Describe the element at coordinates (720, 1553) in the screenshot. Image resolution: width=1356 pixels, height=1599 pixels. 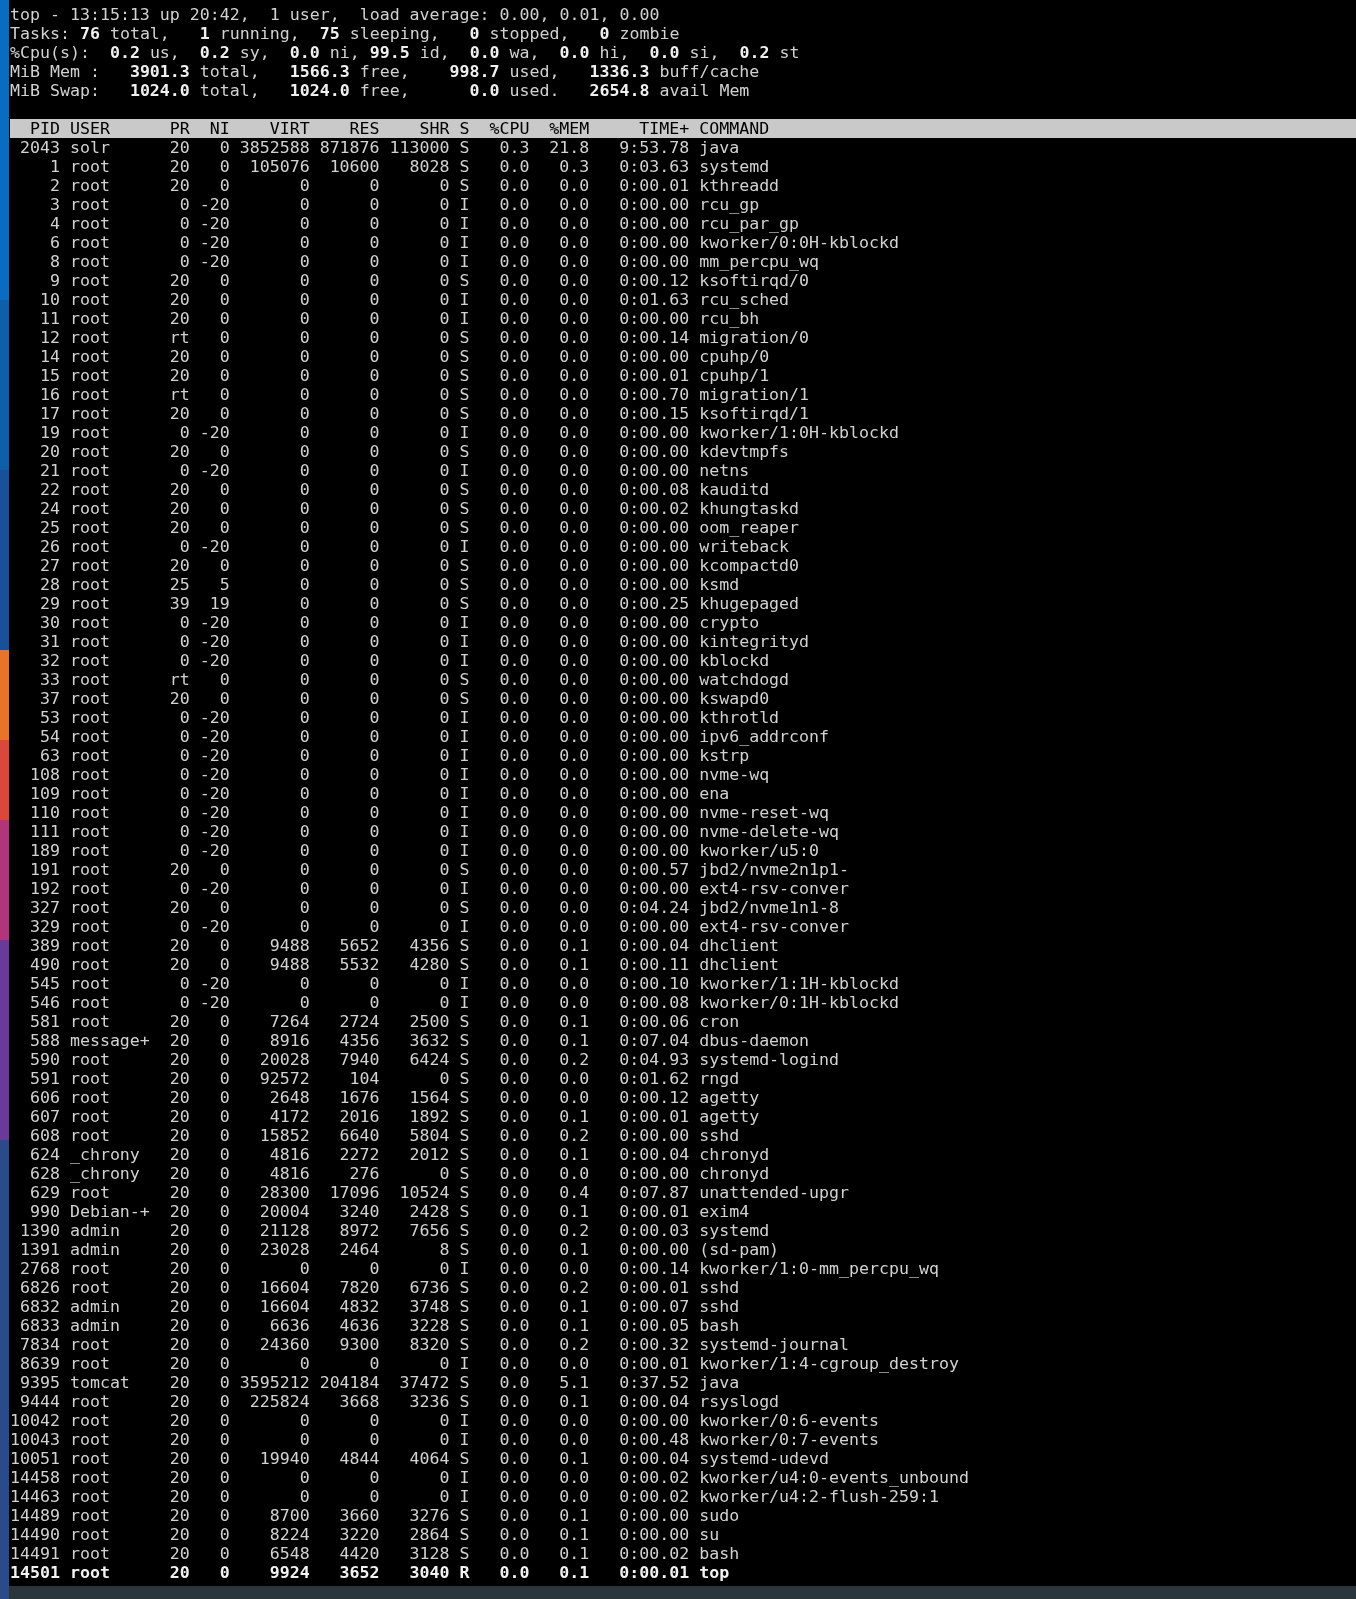
I see `table-cell-text: bash` at that location.